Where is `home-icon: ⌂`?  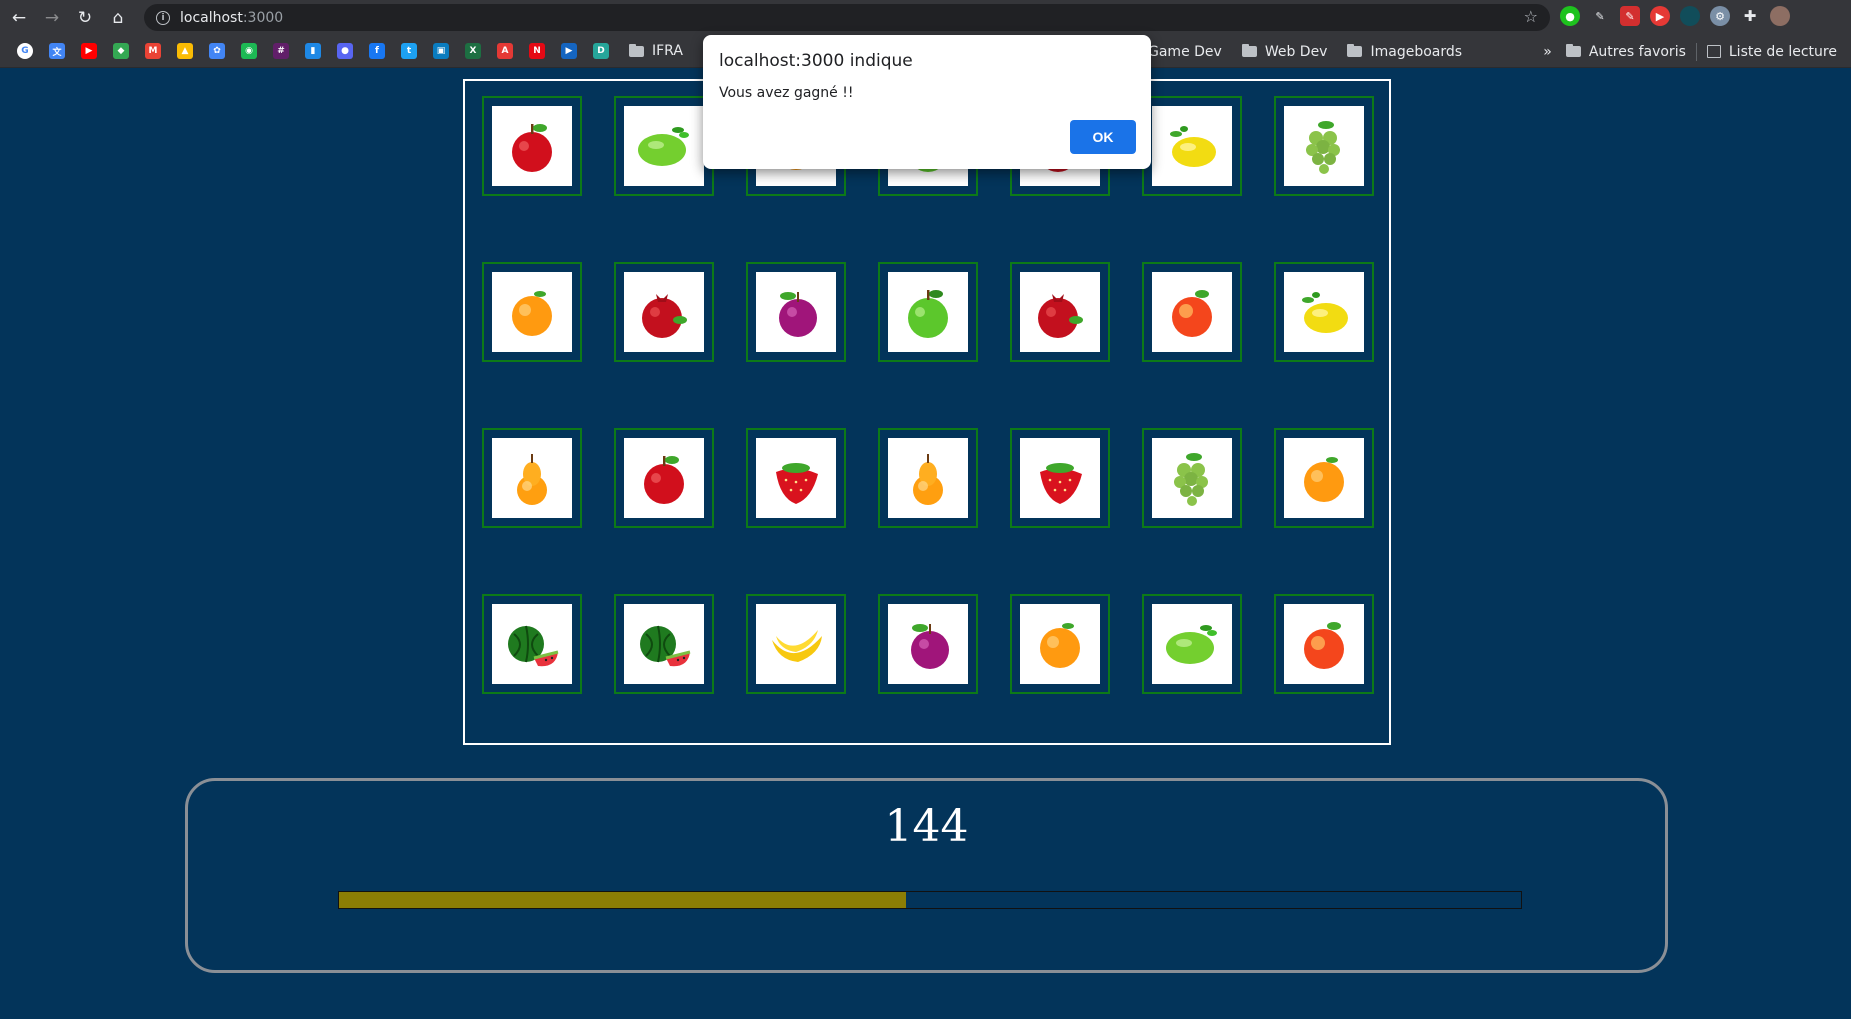
home-icon: ⌂ is located at coordinates (118, 18).